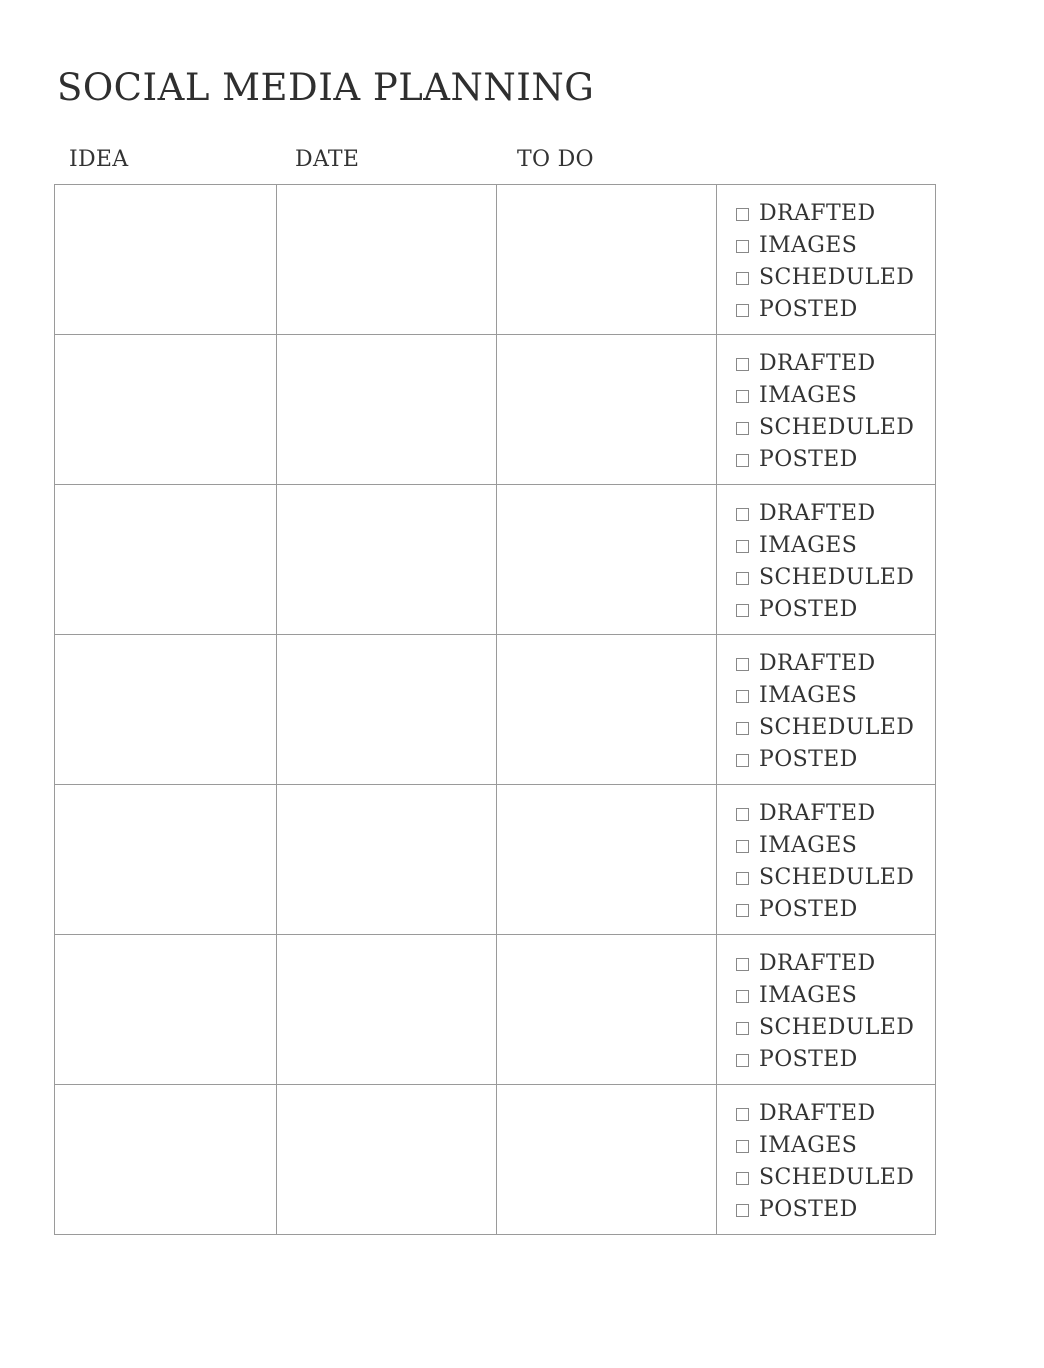 The height and width of the screenshot is (1368, 1044). I want to click on page-title: SOCIAL MEDIA PLANNING, so click(326, 87).